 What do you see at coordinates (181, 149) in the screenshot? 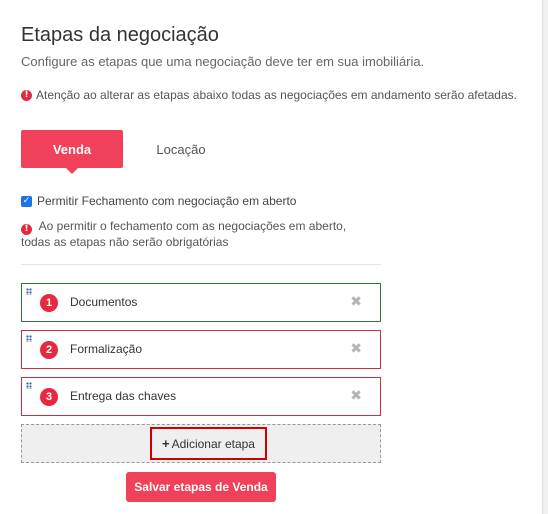
I see `tab-locacao: Locação` at bounding box center [181, 149].